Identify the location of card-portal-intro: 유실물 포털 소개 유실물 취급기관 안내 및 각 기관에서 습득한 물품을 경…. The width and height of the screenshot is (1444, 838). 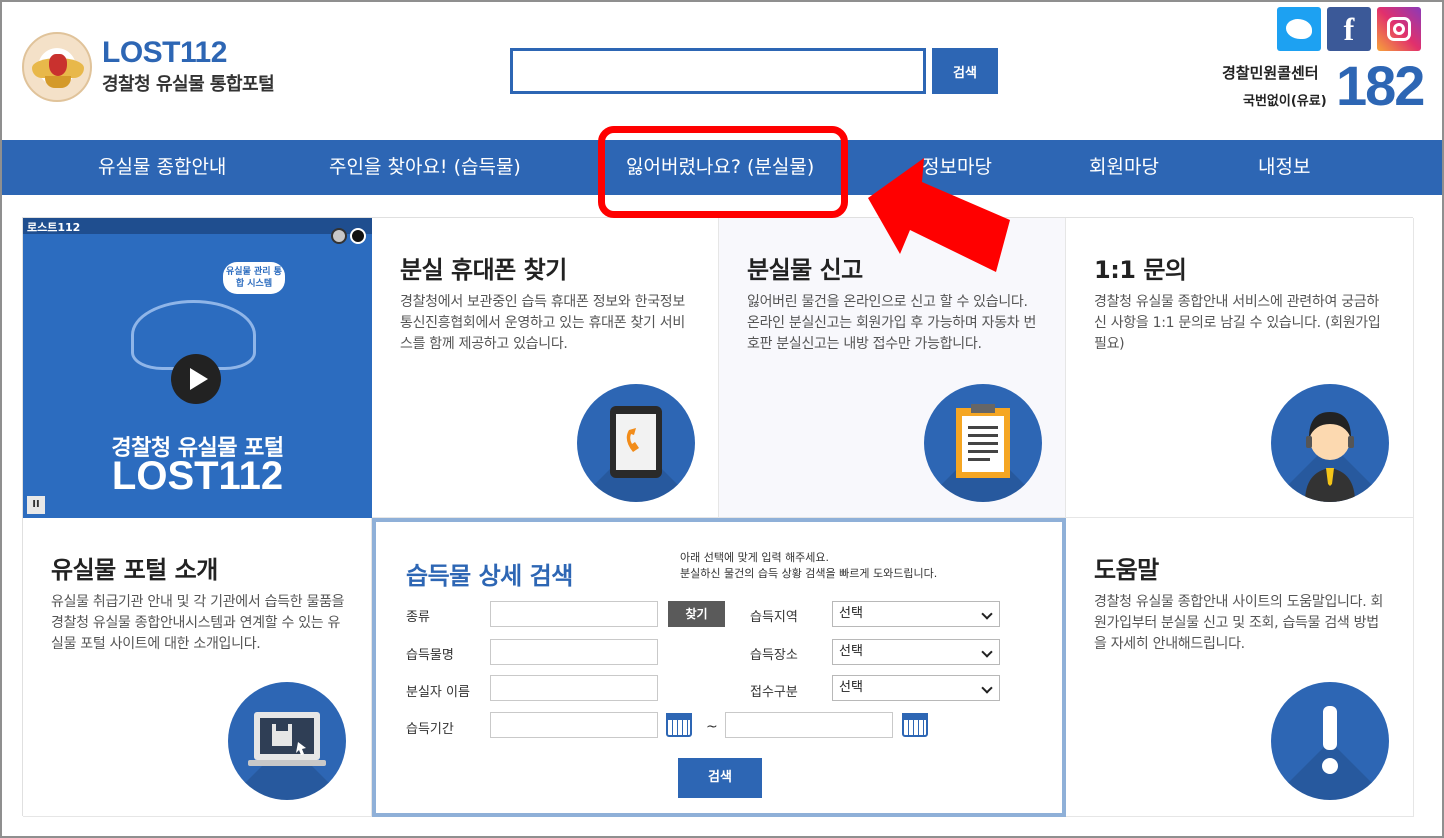
(197, 667).